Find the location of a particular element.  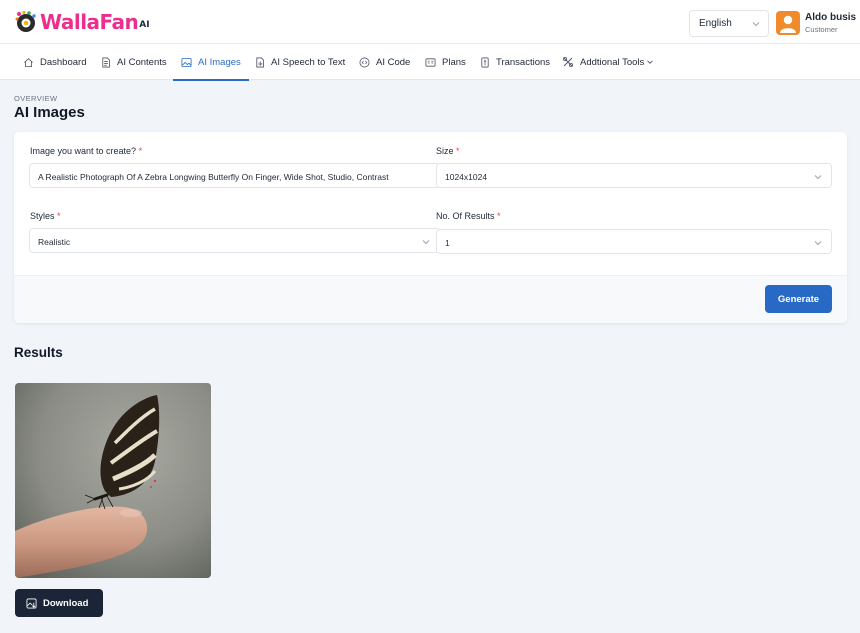

nav-item-plans: Plans is located at coordinates (445, 62).